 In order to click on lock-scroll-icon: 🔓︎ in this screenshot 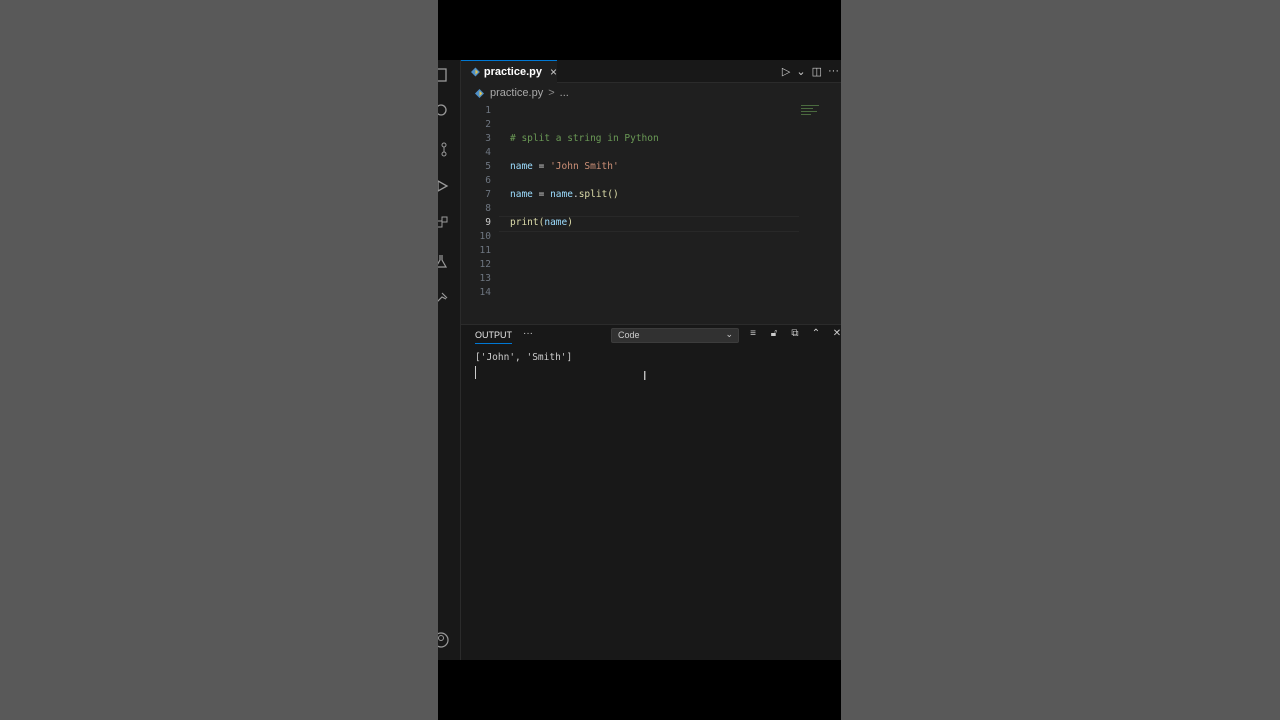, I will do `click(774, 333)`.